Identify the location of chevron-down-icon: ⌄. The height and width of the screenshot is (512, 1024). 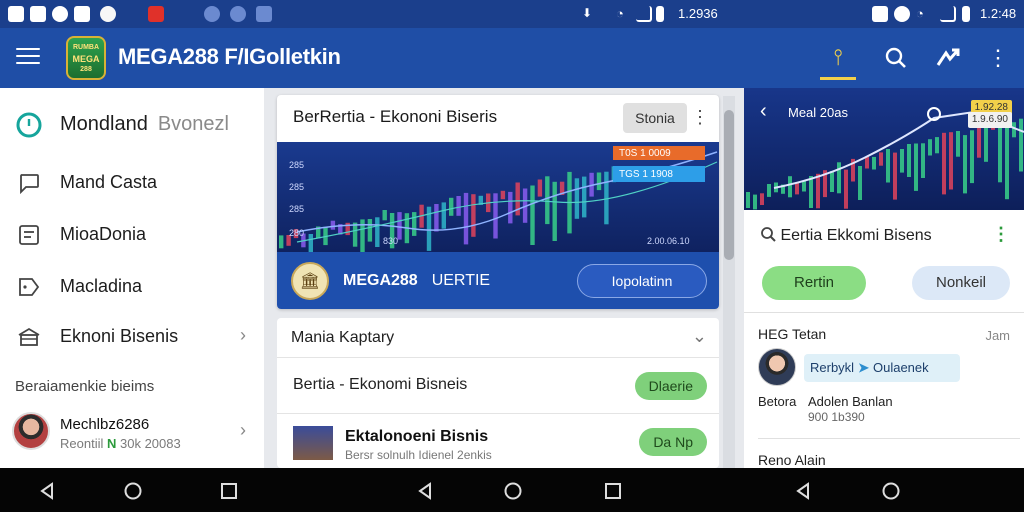
(699, 336).